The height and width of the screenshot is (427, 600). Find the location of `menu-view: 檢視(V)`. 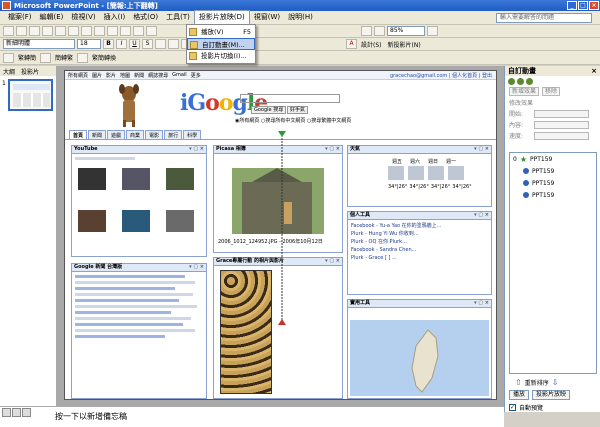

menu-view: 檢視(V) is located at coordinates (83, 17).